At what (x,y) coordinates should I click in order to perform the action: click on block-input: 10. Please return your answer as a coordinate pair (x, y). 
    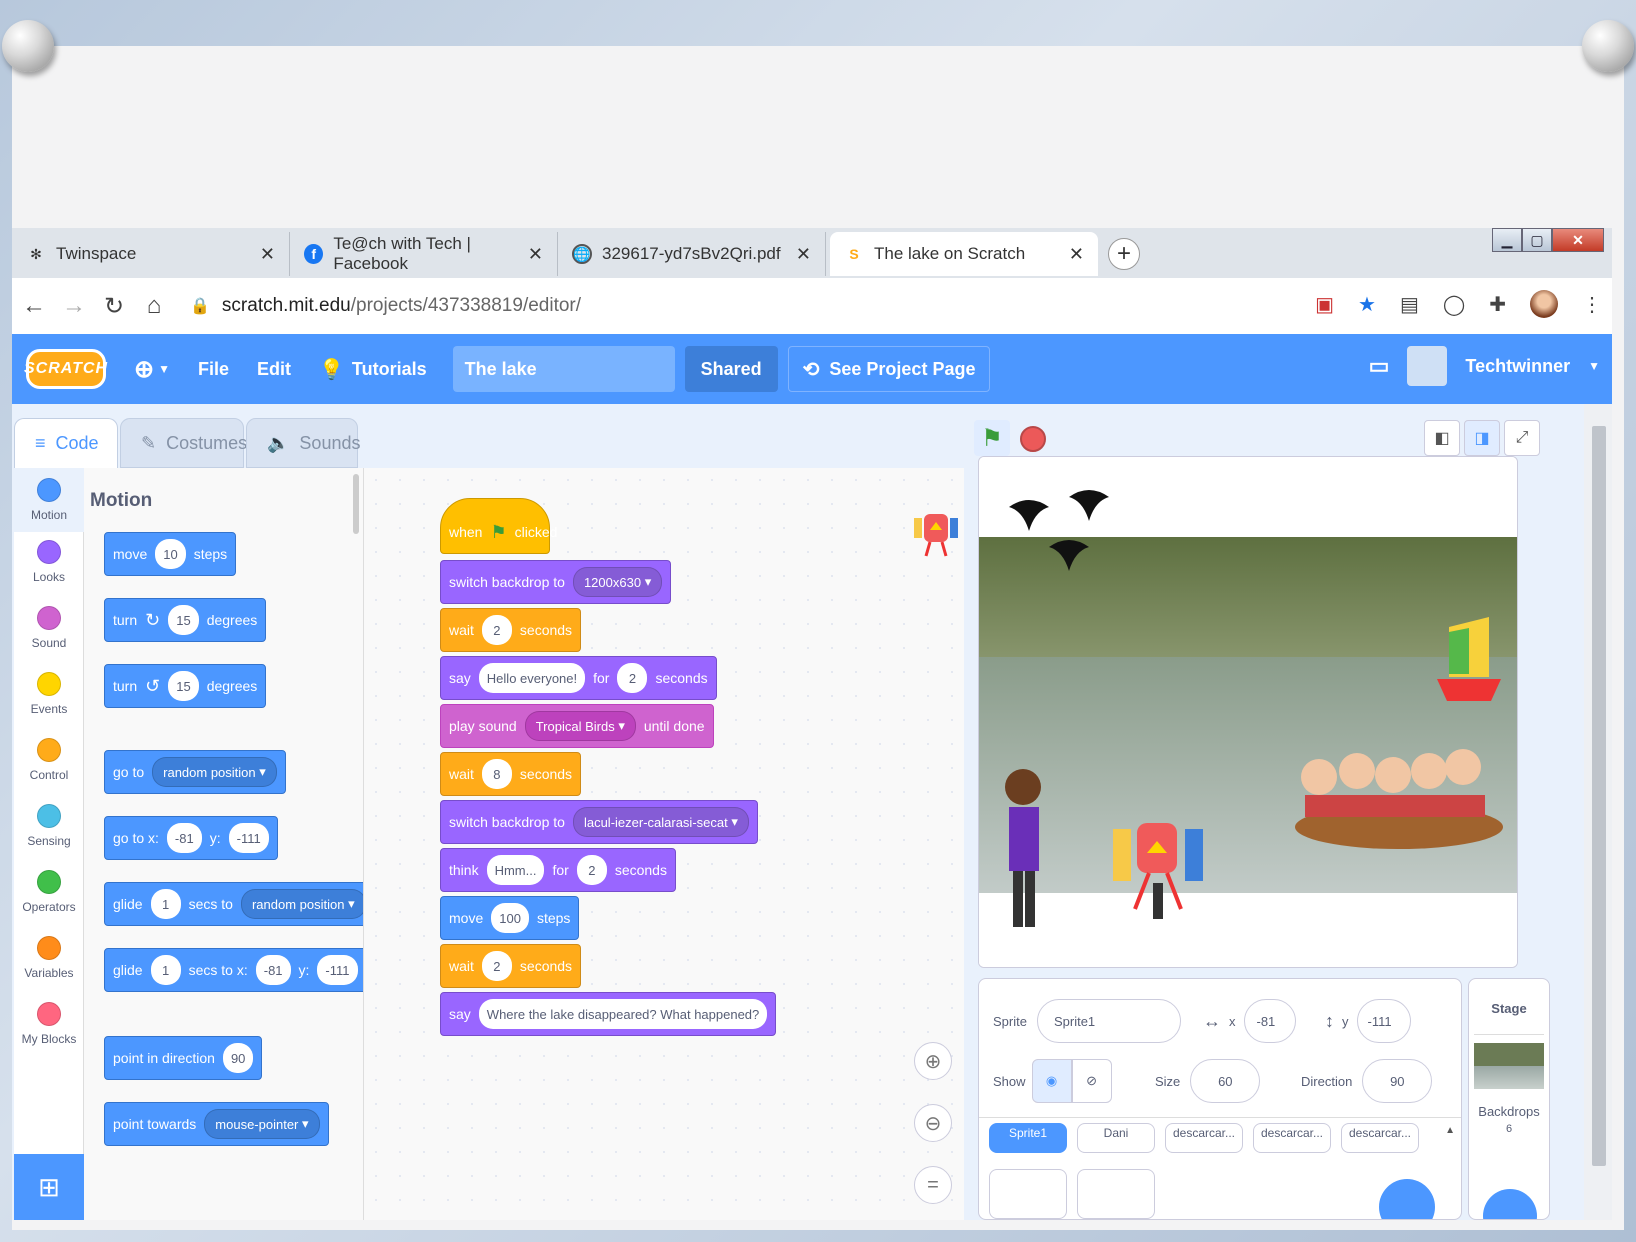
    Looking at the image, I should click on (170, 554).